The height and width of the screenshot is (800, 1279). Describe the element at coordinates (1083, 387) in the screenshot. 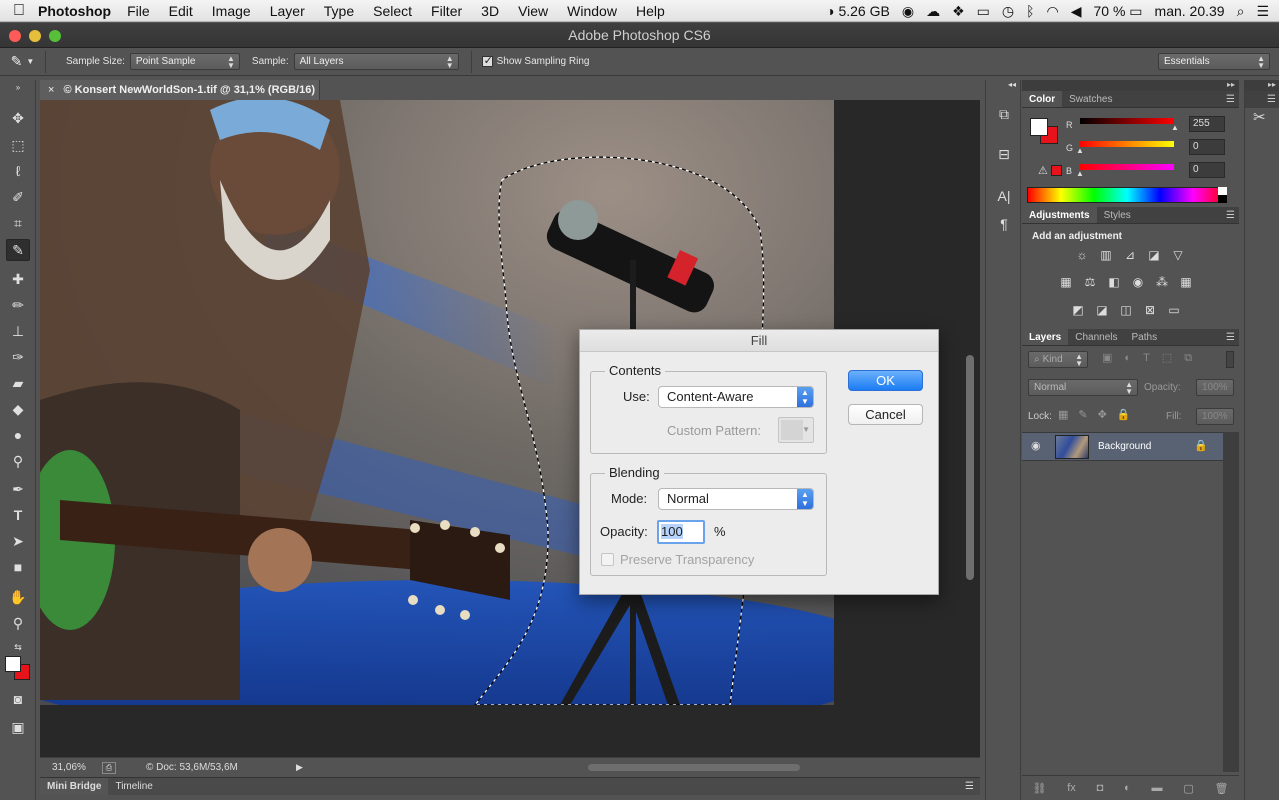

I see `blend-mode-select: Normal ▲ ▼` at that location.